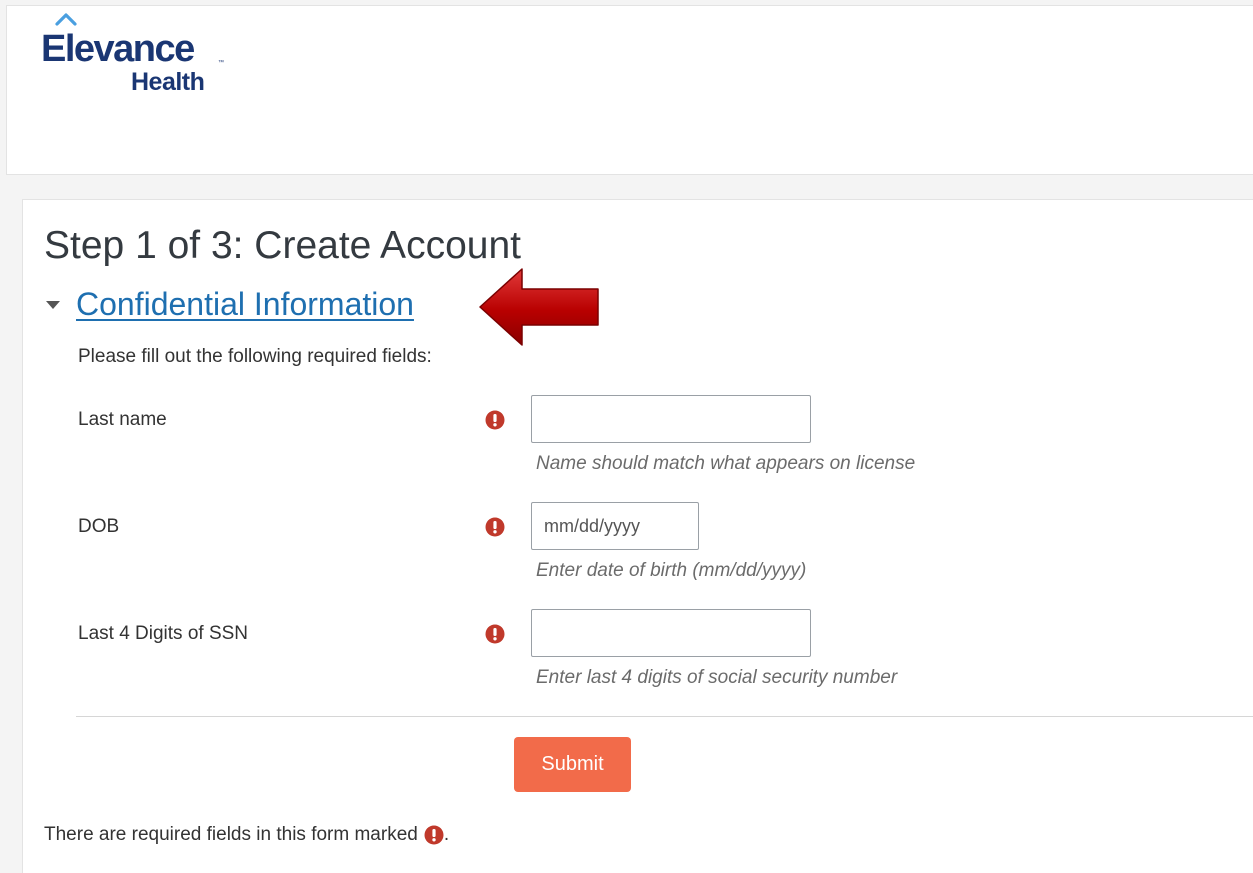 This screenshot has width=1253, height=873. I want to click on last-name-input, so click(671, 419).